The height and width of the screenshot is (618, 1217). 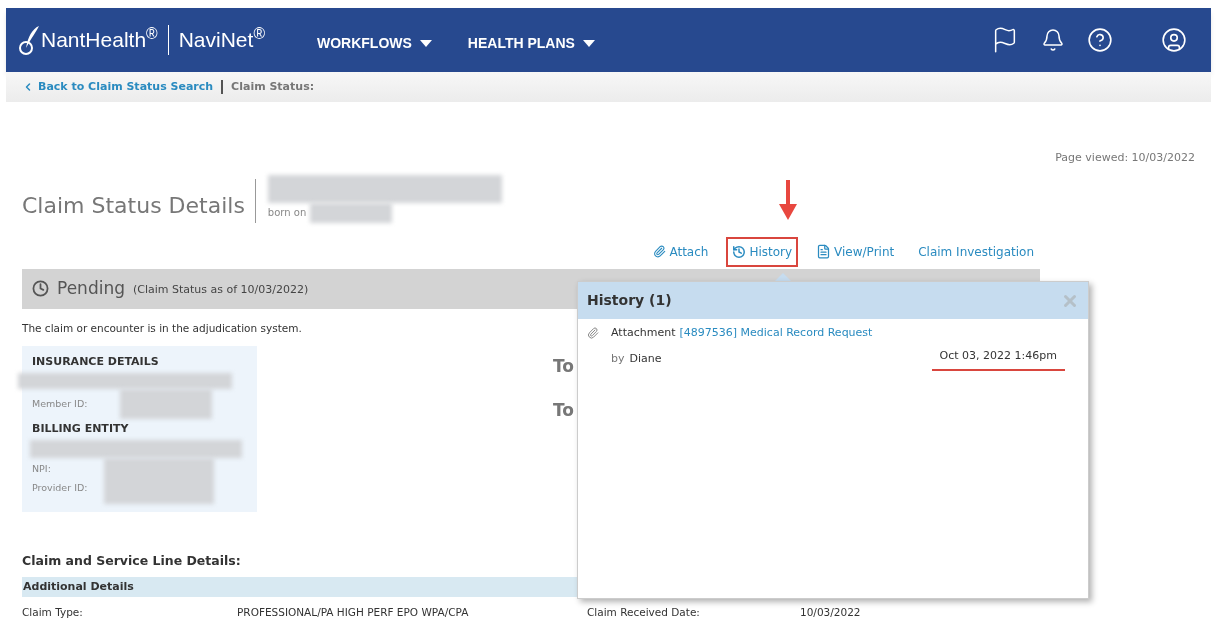 What do you see at coordinates (788, 200) in the screenshot?
I see `annotation-arrow` at bounding box center [788, 200].